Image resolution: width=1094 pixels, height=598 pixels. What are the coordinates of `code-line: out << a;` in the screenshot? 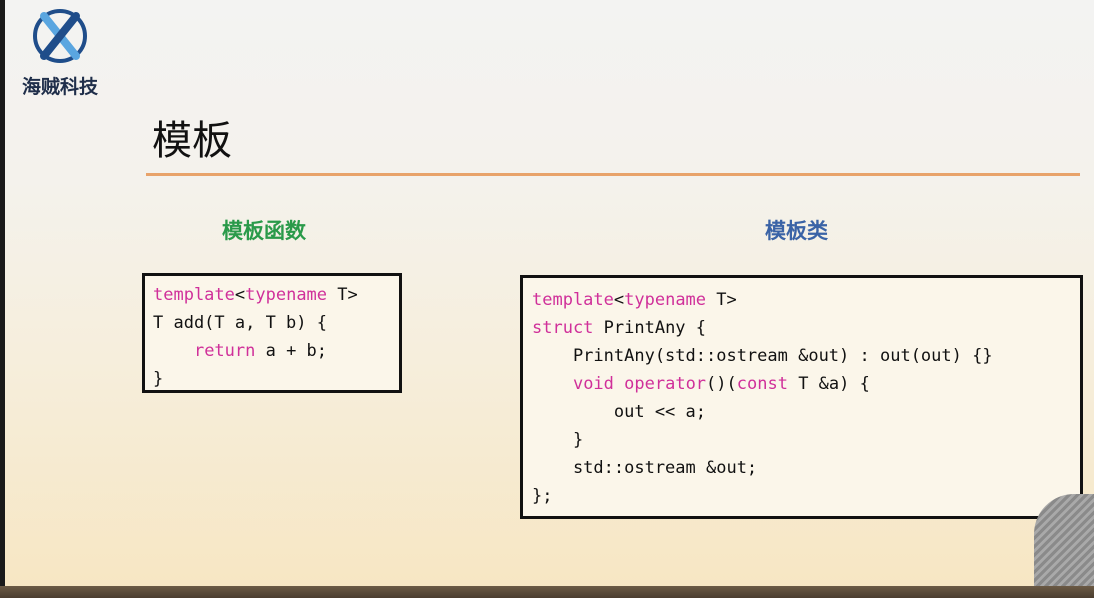 It's located at (801, 412).